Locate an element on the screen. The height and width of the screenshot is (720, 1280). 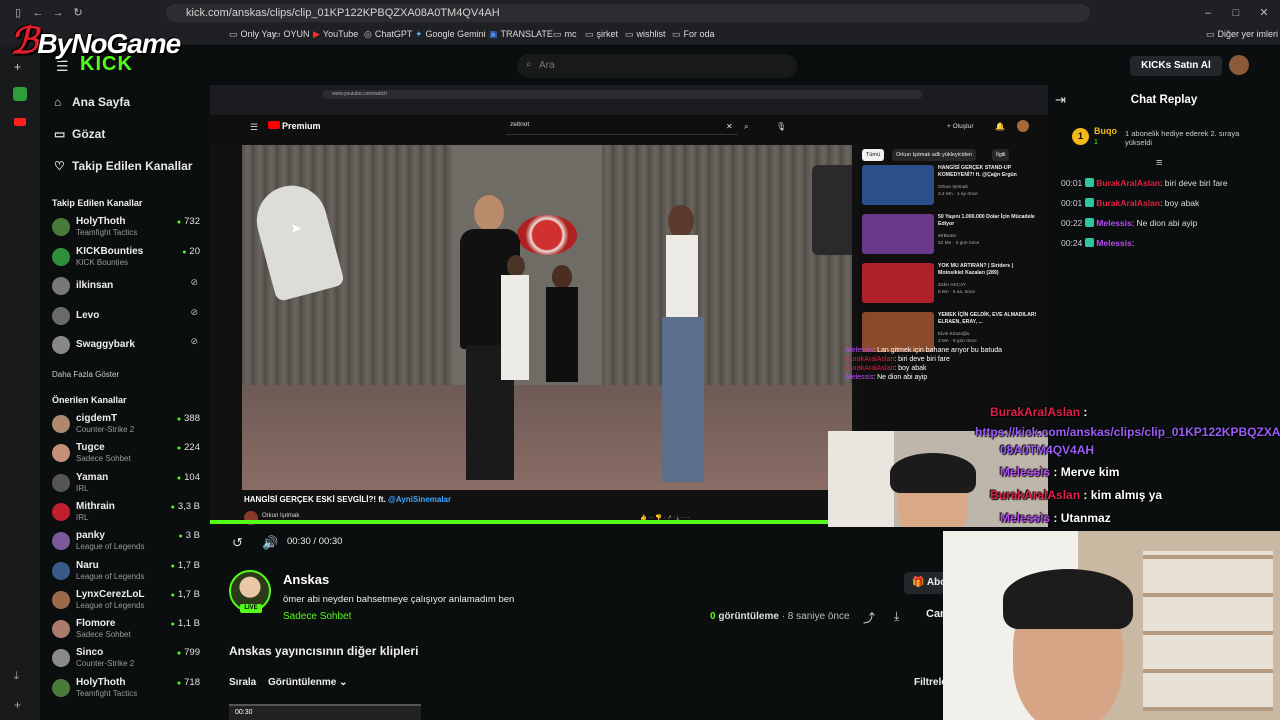
overlay-chat-line: Melessis : Utanmaz is located at coordinates (1055, 518).